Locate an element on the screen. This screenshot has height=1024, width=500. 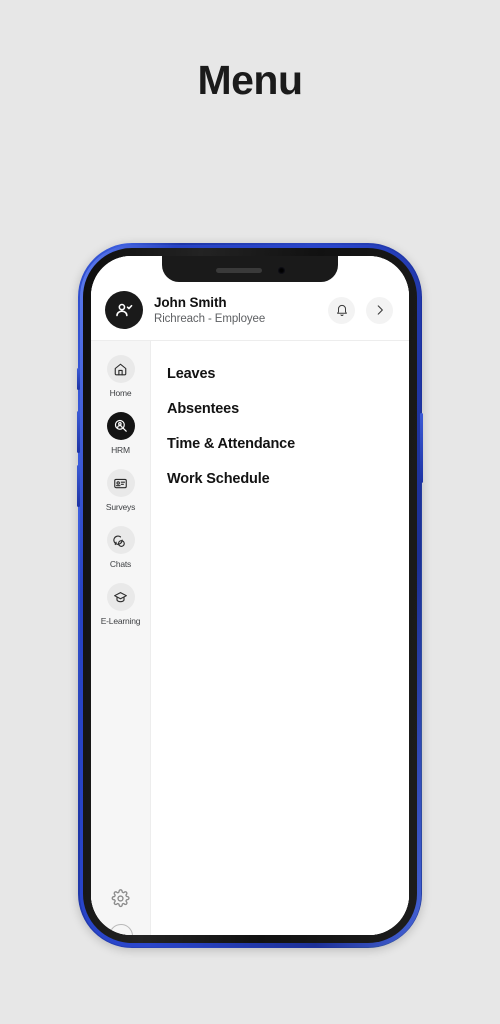
notification-button is located at coordinates (341, 310).